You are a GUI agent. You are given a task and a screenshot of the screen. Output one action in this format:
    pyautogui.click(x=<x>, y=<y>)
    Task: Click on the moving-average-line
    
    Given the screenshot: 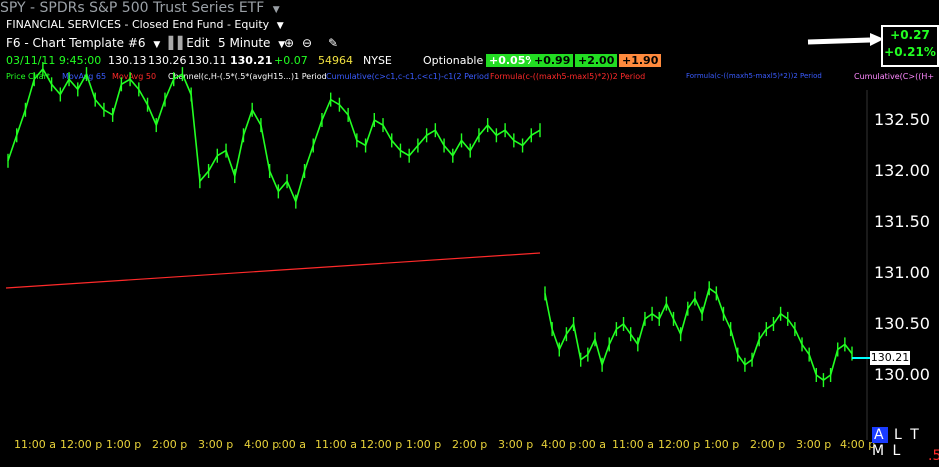 What is the action you would take?
    pyautogui.click(x=273, y=270)
    